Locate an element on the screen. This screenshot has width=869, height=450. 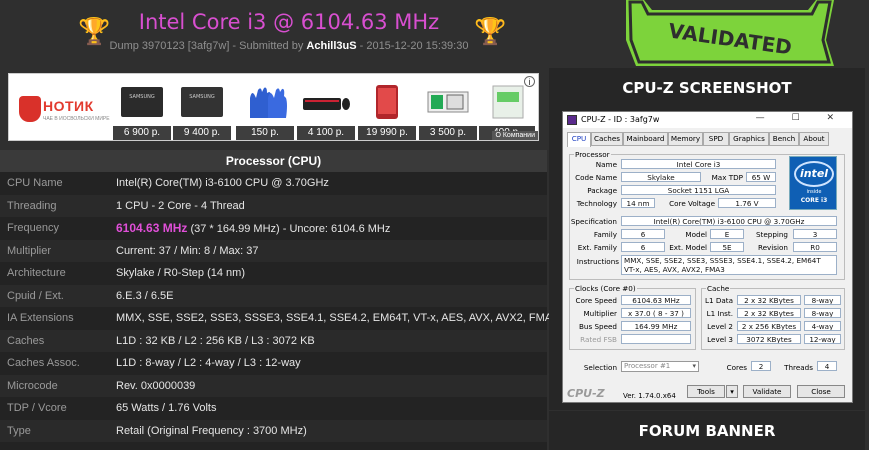
field-label: Code Name is located at coordinates (596, 177).